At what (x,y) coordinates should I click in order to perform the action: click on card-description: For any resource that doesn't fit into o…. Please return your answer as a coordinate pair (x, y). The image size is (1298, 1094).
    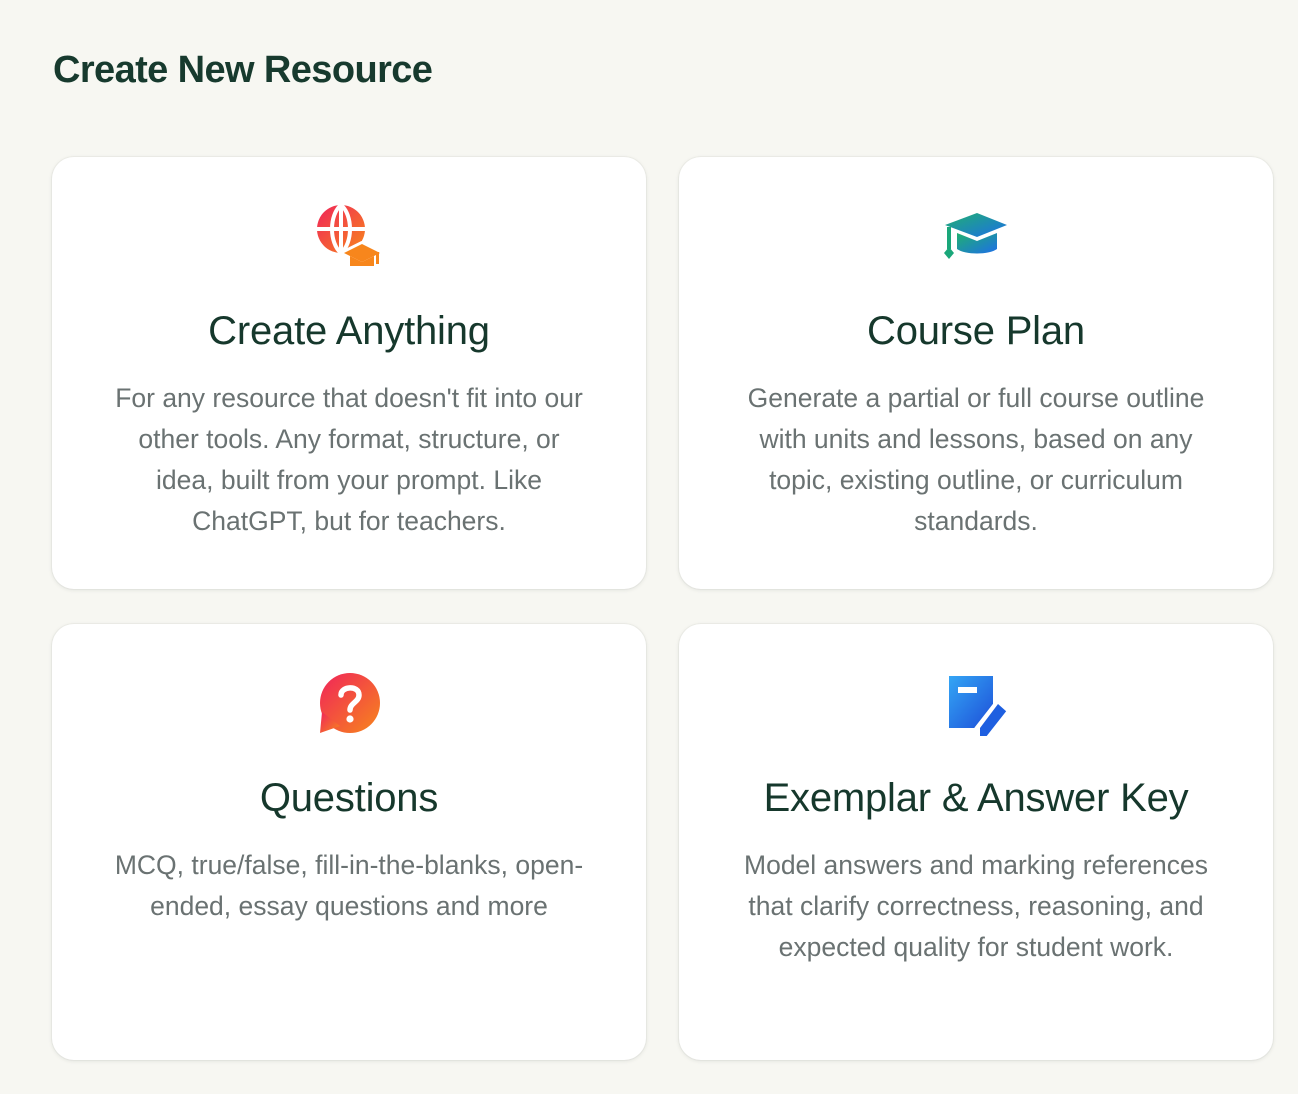
    Looking at the image, I should click on (349, 459).